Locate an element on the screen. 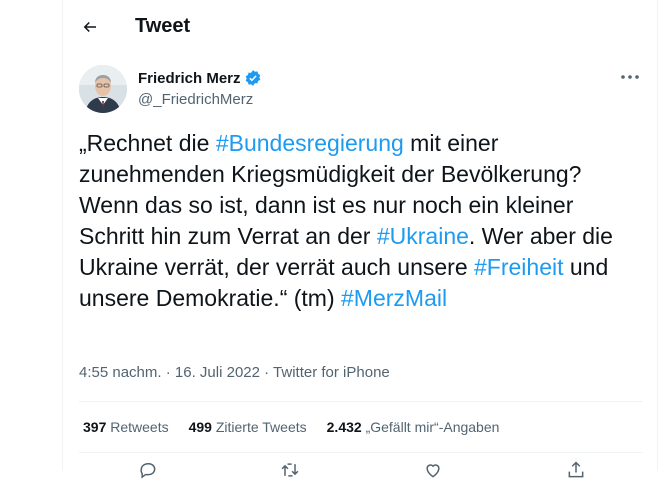 This screenshot has height=485, width=664. author-handle: @_FriedrichMerz is located at coordinates (195, 99).